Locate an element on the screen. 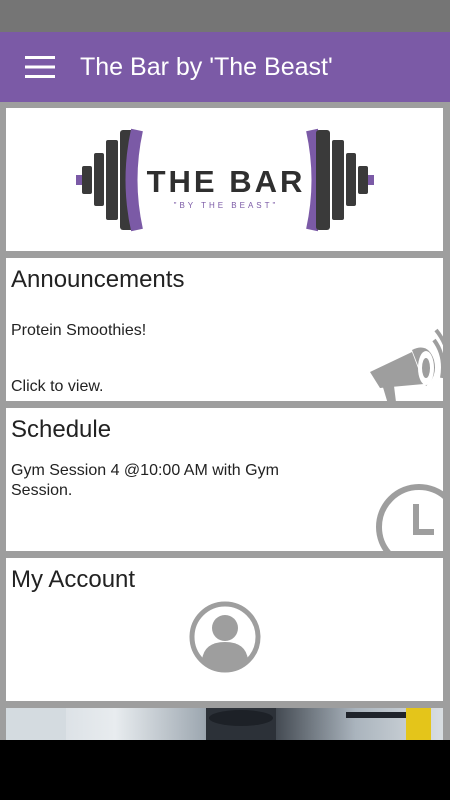 This screenshot has width=450, height=800. click-to-view-link: Click to view. is located at coordinates (57, 387).